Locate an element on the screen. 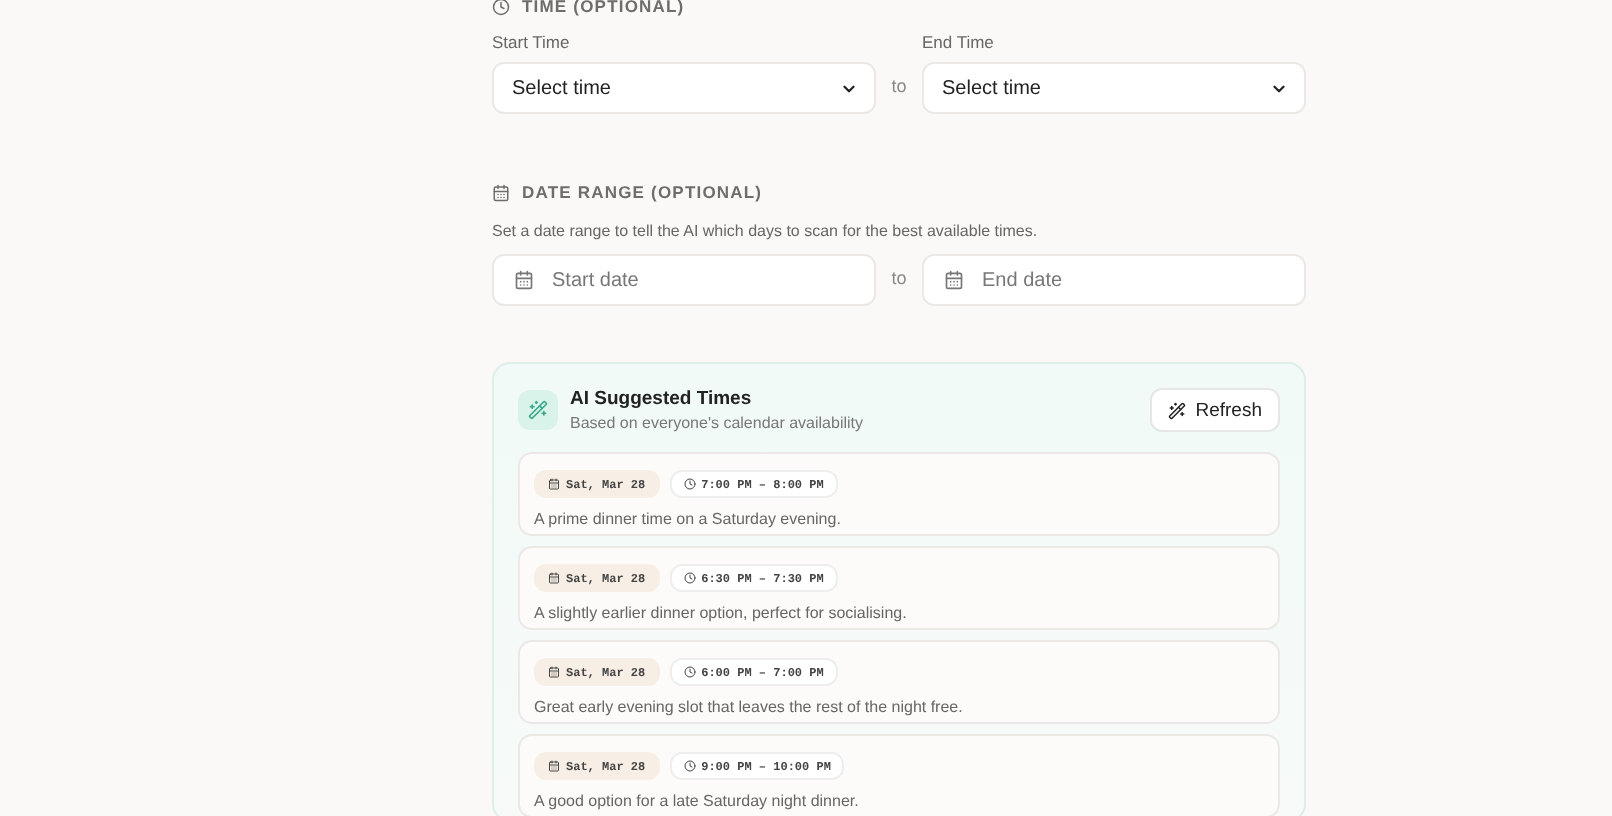 The width and height of the screenshot is (1612, 816). section-heading: DATE RANGE (OPTIONAL) is located at coordinates (642, 192).